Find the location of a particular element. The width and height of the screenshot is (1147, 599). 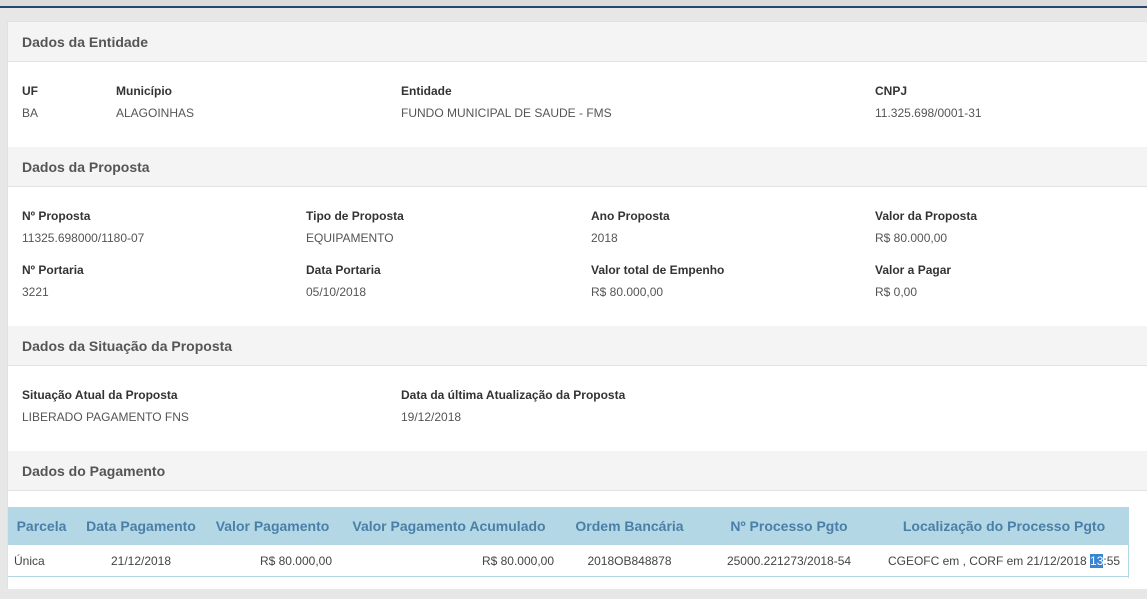

field-valor-proposta: Valor da Proposta R$ 80.000,00 is located at coordinates (926, 227).